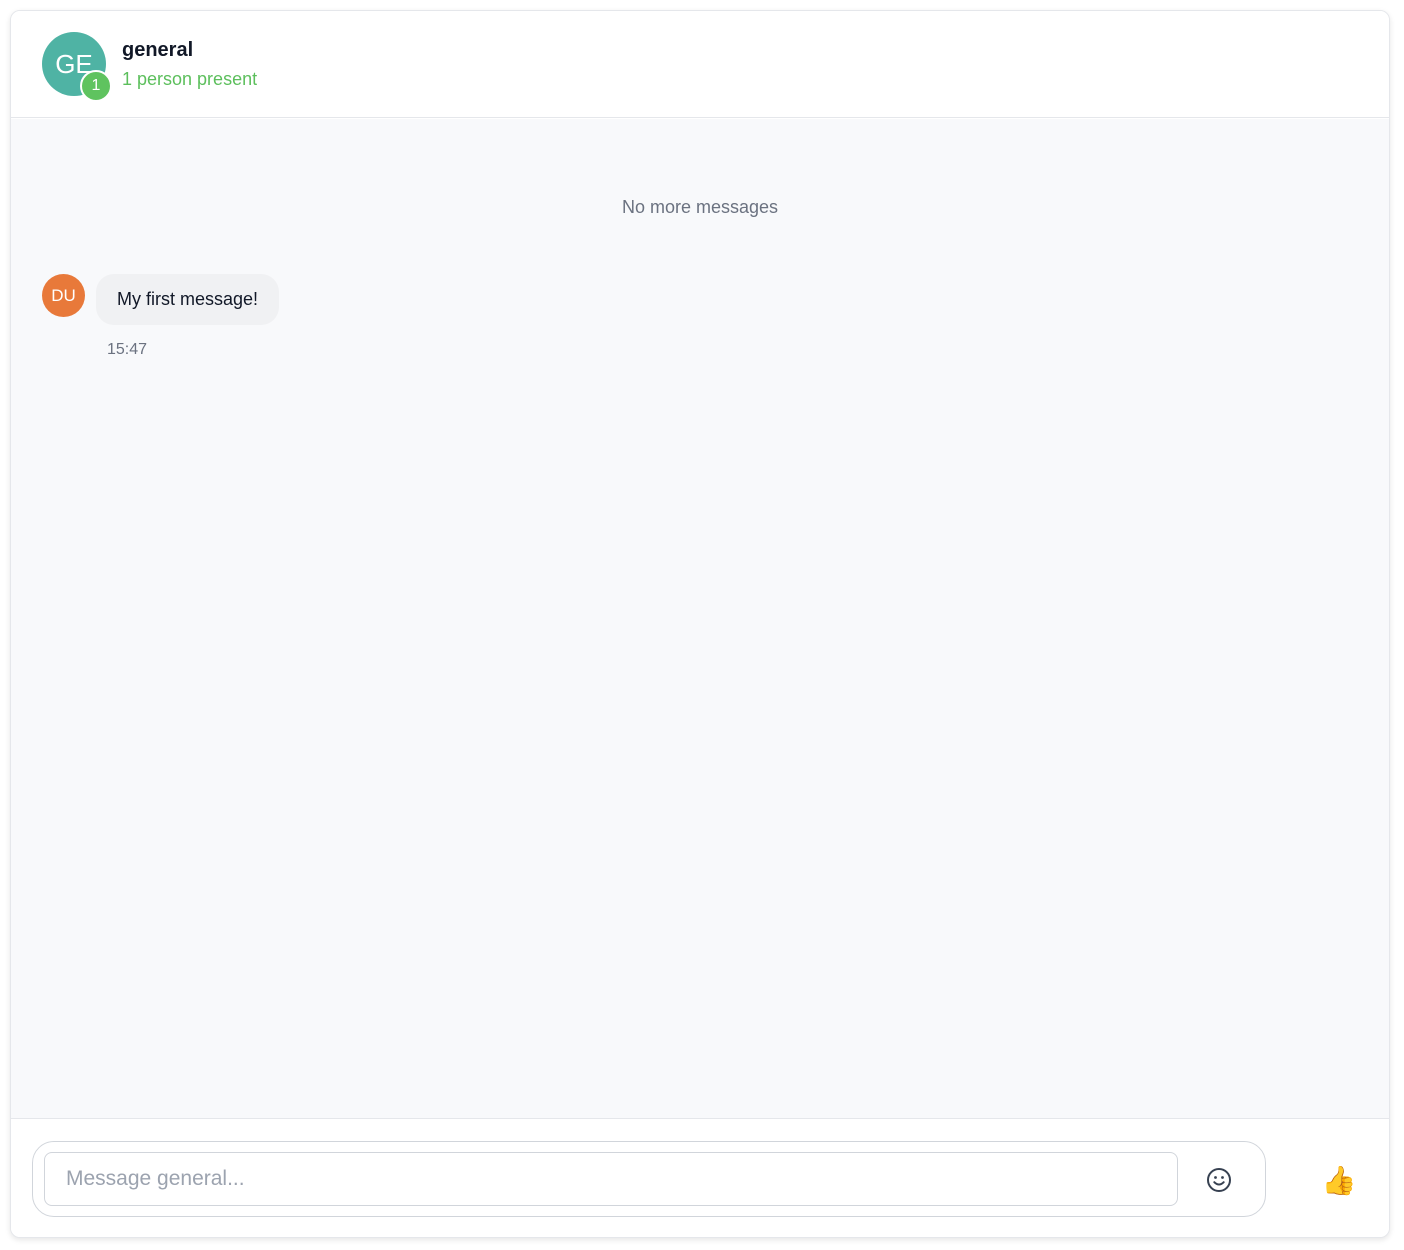  Describe the element at coordinates (1339, 1181) in the screenshot. I see `thumbs-up-icon: 👍` at that location.